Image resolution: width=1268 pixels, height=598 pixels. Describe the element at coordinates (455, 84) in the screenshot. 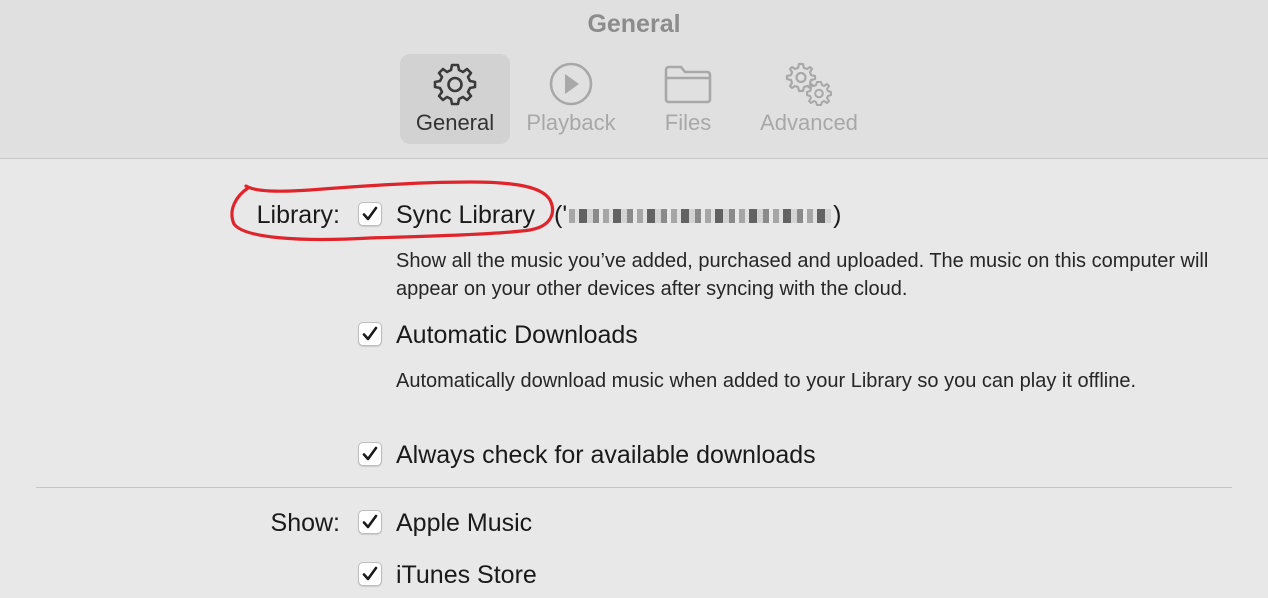

I see `gear-icon` at that location.